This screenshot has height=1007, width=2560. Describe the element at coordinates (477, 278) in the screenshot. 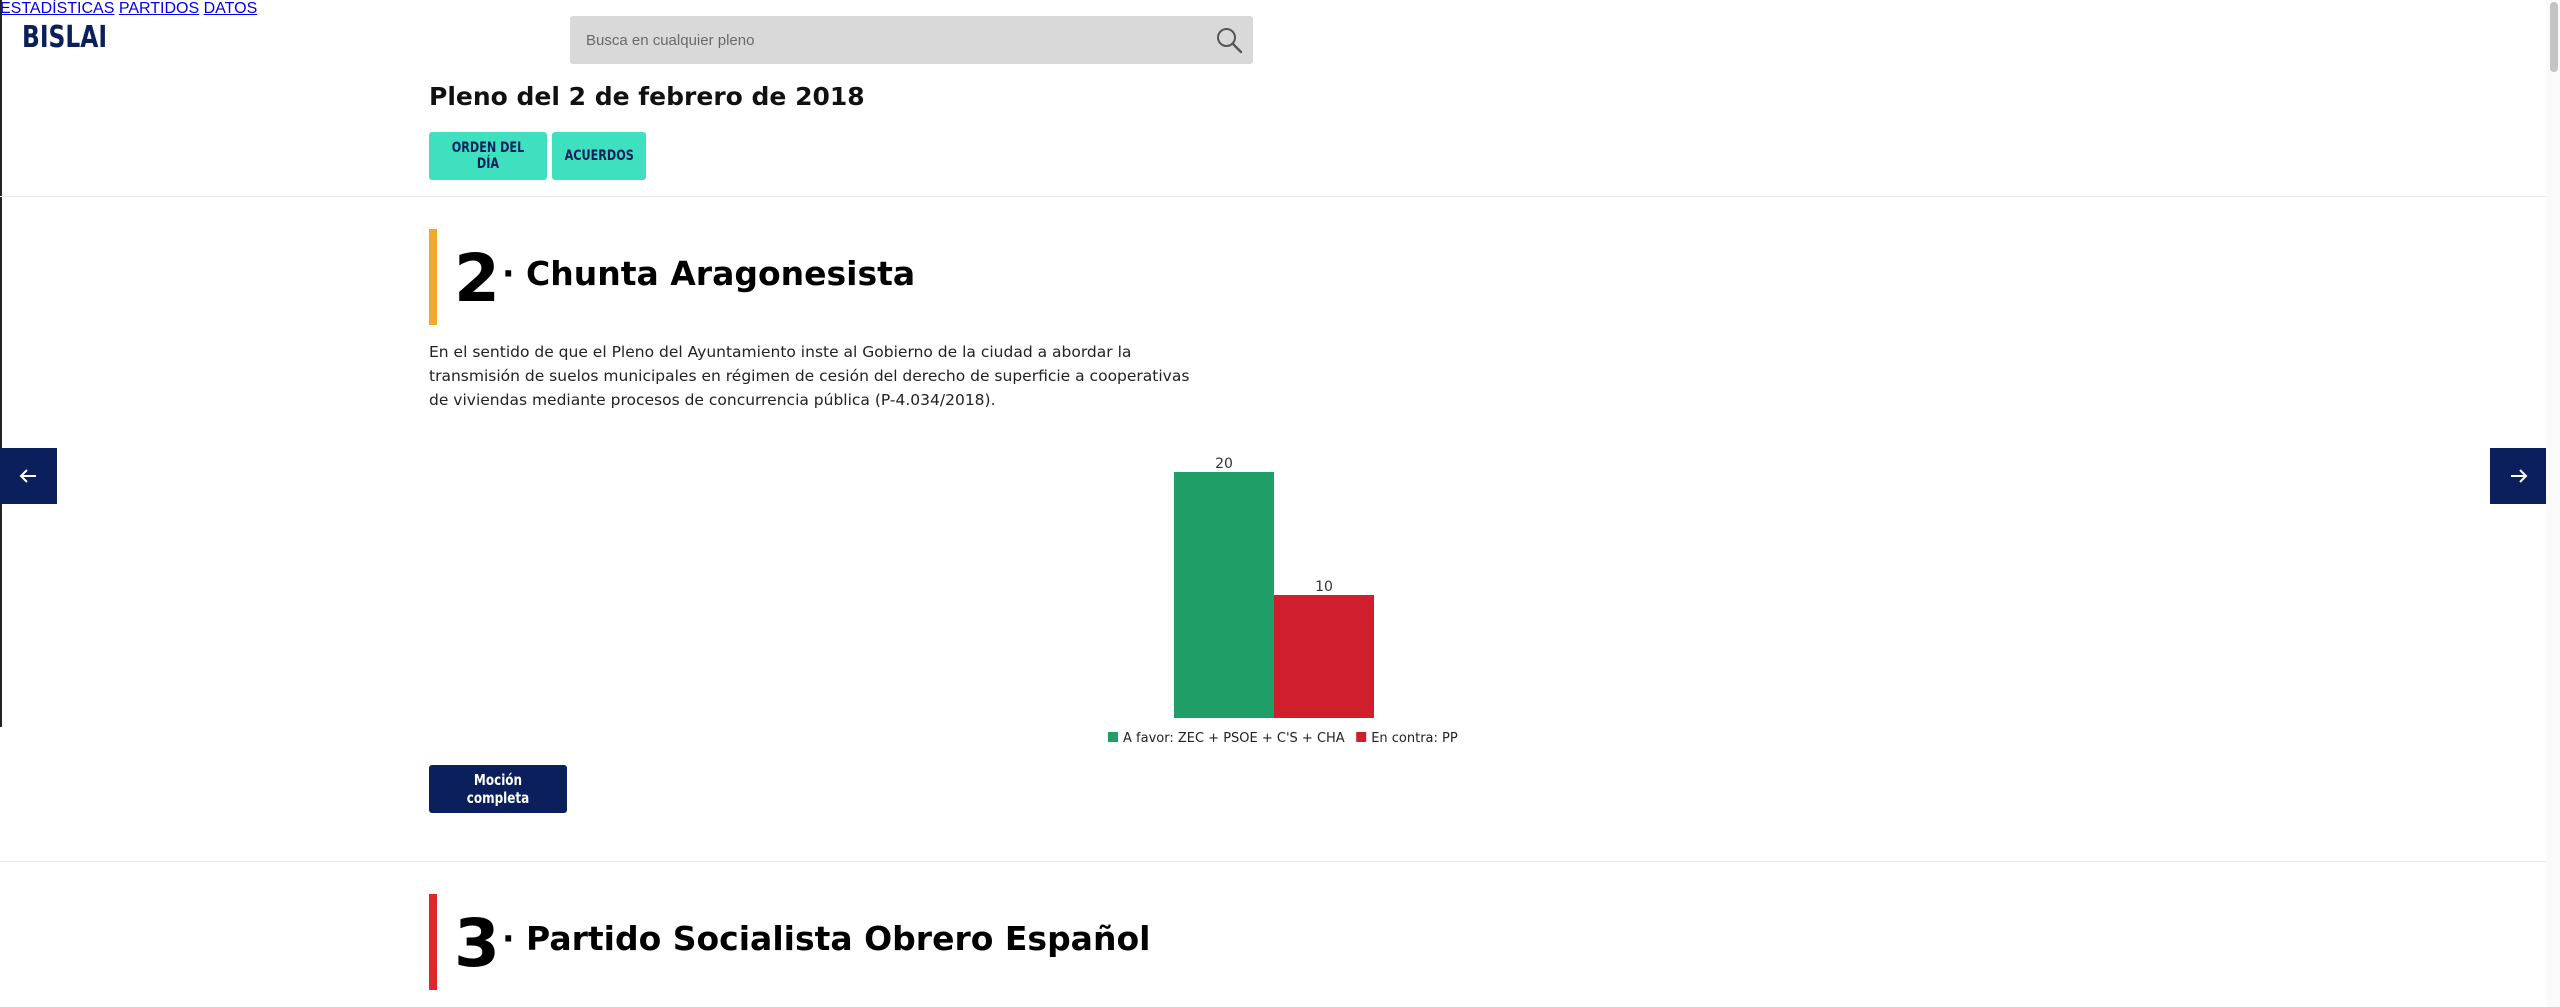

I see `item-number: 2` at that location.